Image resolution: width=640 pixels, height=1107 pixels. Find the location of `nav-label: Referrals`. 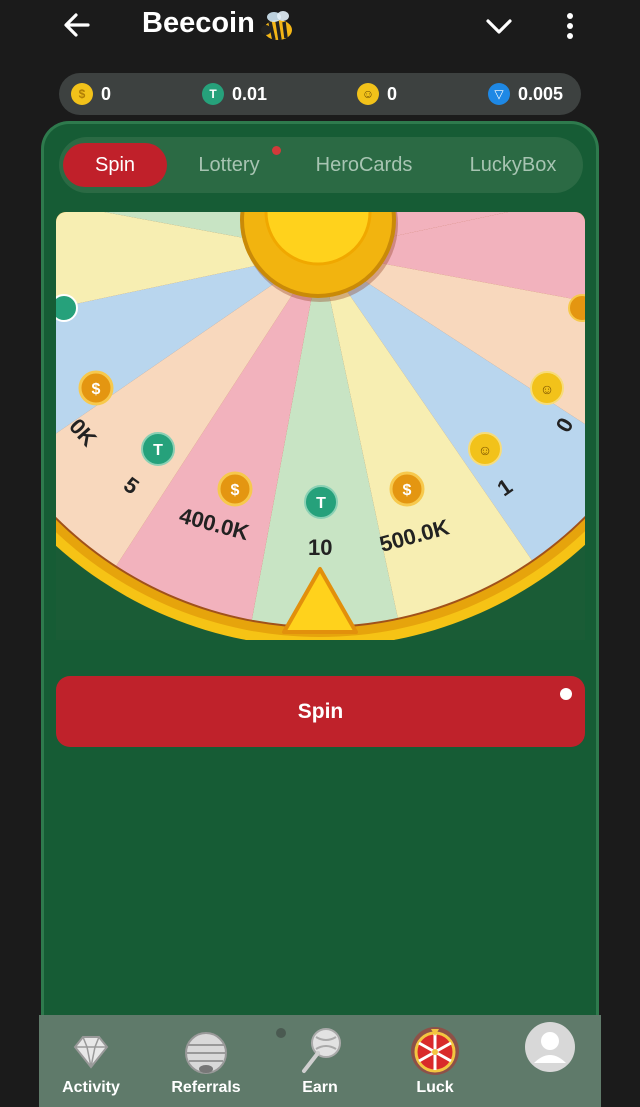

nav-label: Referrals is located at coordinates (206, 1087).